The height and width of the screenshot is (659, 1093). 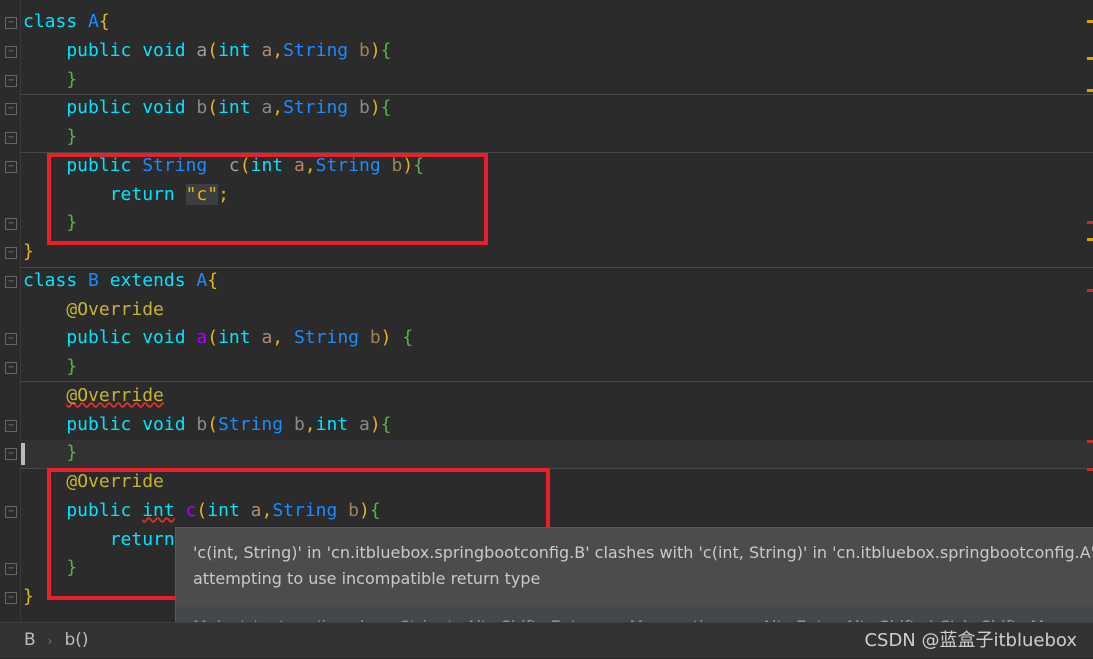 I want to click on editor-gutter: − − − − − − − − − − − − − − − −, so click(x=10, y=311).